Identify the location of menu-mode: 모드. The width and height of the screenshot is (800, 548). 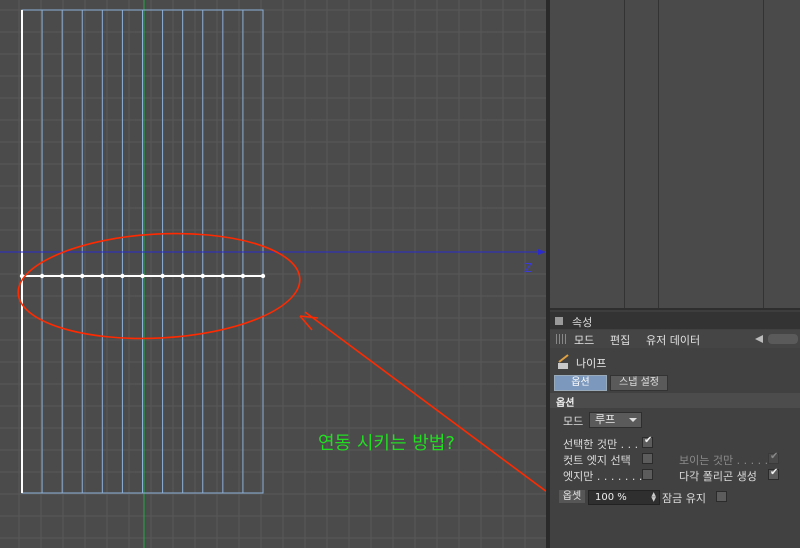
(584, 340).